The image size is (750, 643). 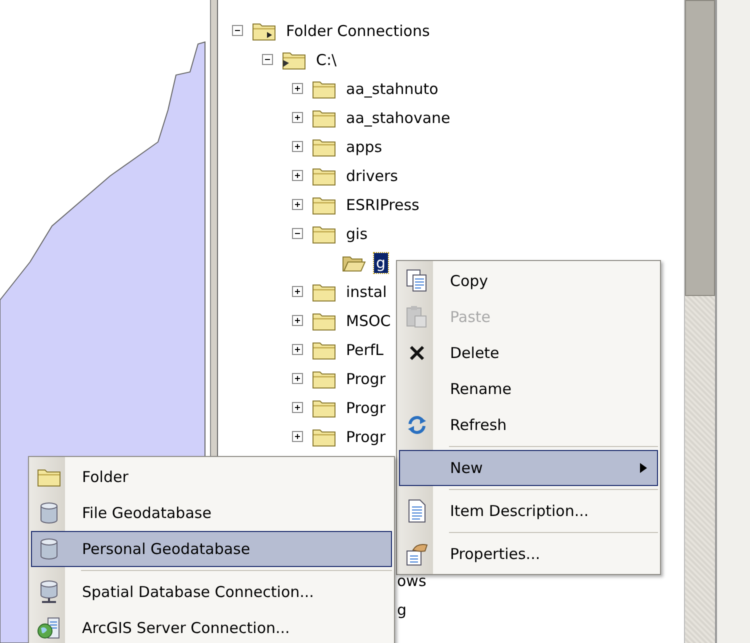 What do you see at coordinates (528, 425) in the screenshot?
I see `menu-item: Refresh` at bounding box center [528, 425].